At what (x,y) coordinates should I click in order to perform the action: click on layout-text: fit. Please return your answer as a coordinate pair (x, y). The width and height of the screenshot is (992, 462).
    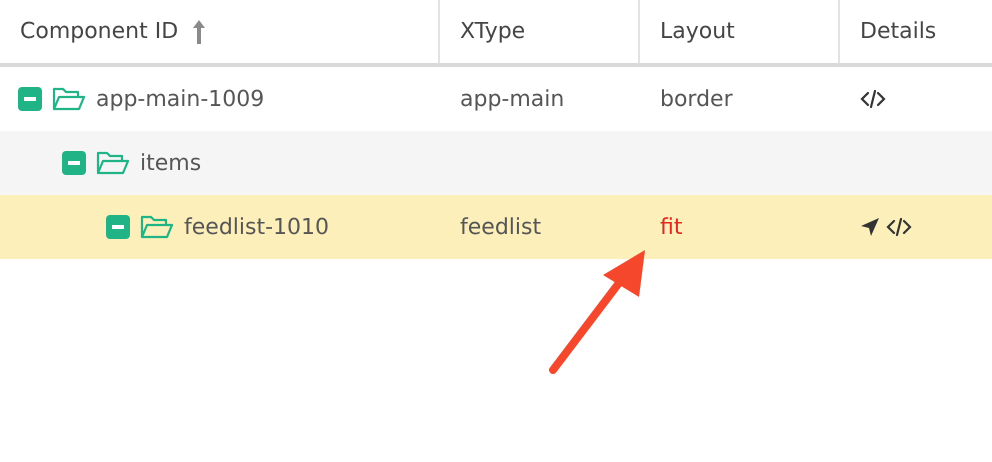
    Looking at the image, I should click on (671, 227).